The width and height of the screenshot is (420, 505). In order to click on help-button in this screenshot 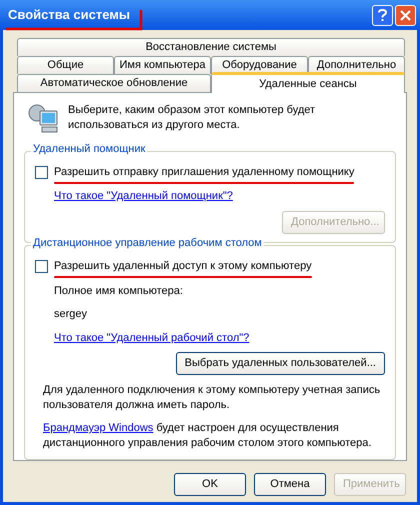, I will do `click(382, 15)`.